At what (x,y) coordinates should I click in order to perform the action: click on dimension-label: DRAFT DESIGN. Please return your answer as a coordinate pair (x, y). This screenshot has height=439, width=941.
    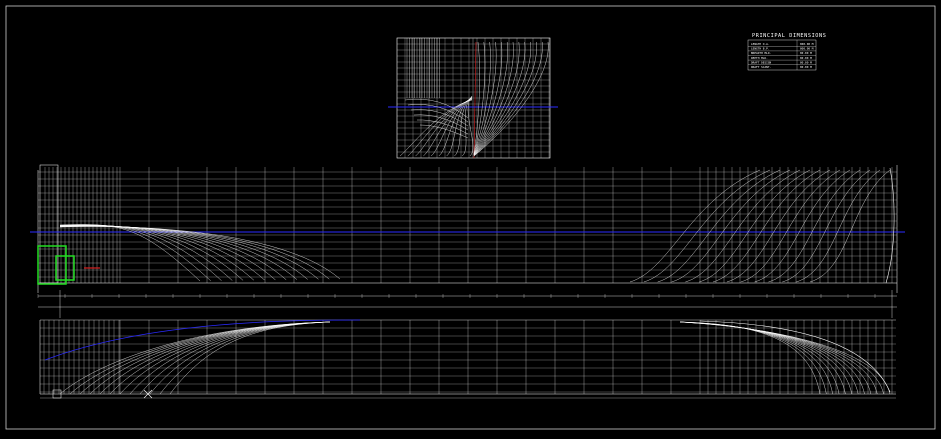
    Looking at the image, I should click on (761, 62).